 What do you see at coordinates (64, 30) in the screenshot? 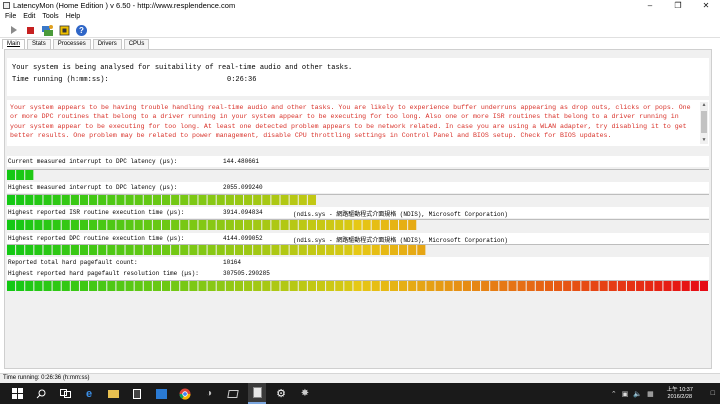
I see `cpu-button` at bounding box center [64, 30].